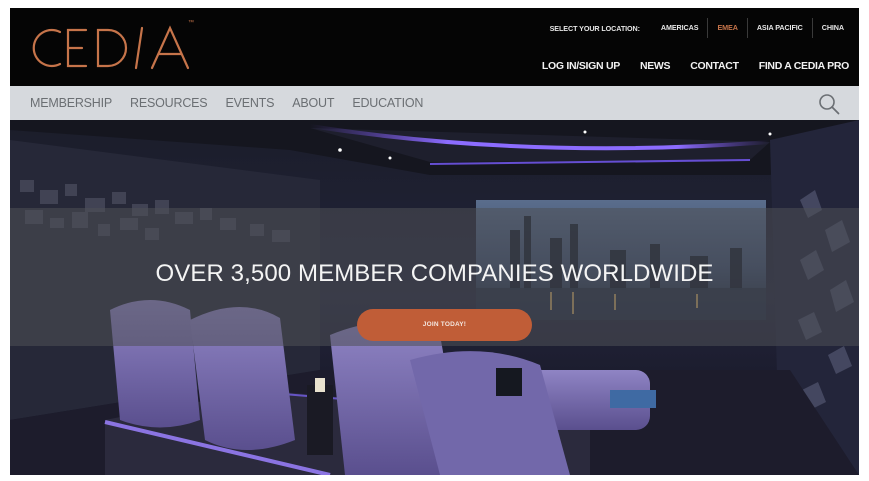  What do you see at coordinates (726, 28) in the screenshot?
I see `location-emea: EMEA` at bounding box center [726, 28].